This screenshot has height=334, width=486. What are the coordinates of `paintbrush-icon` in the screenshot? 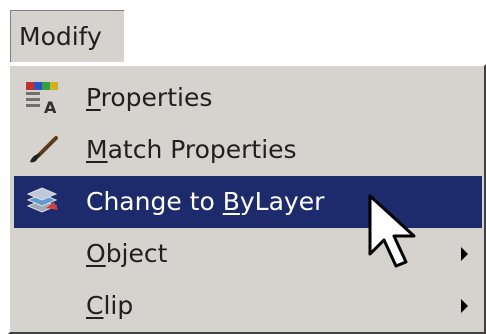 It's located at (44, 149).